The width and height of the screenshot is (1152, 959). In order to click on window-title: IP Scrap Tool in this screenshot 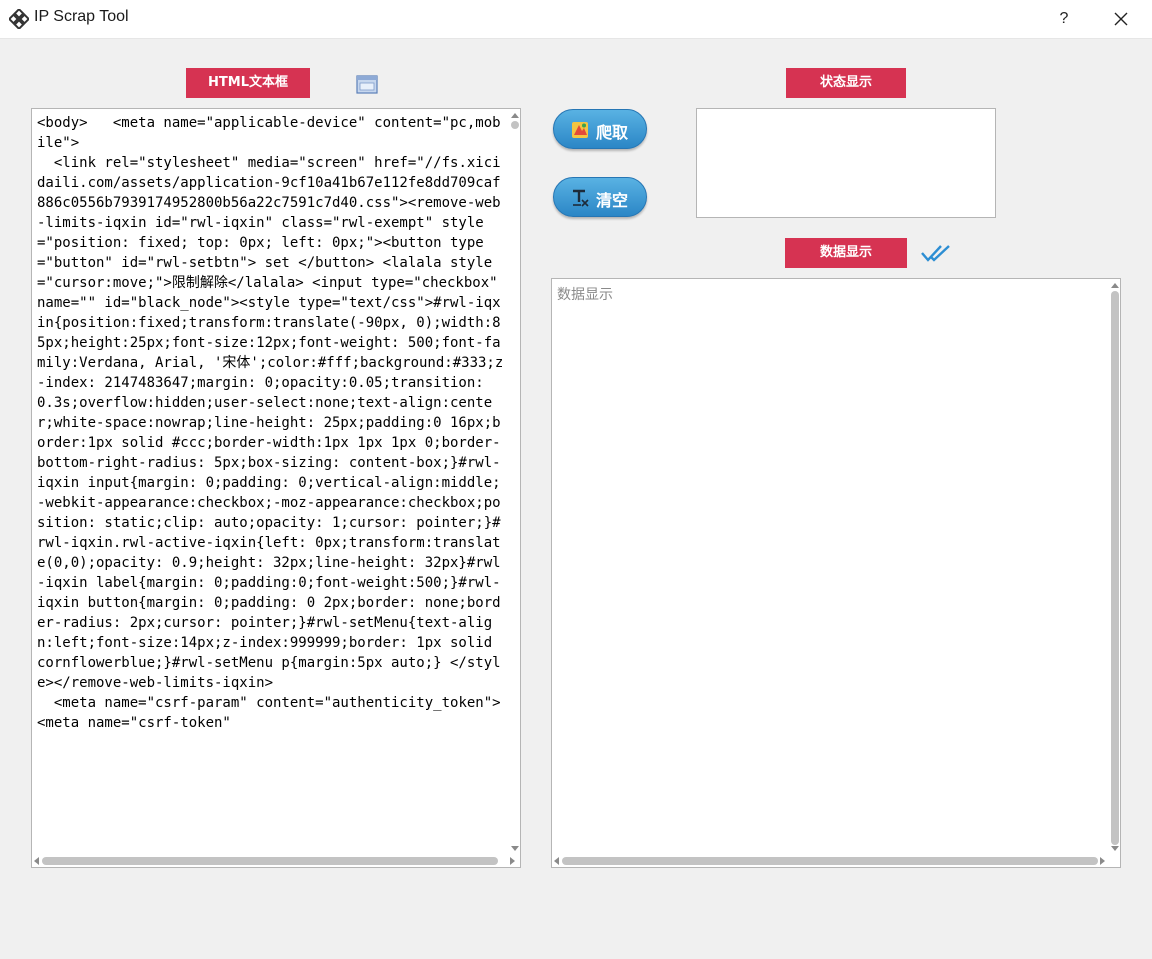, I will do `click(81, 16)`.